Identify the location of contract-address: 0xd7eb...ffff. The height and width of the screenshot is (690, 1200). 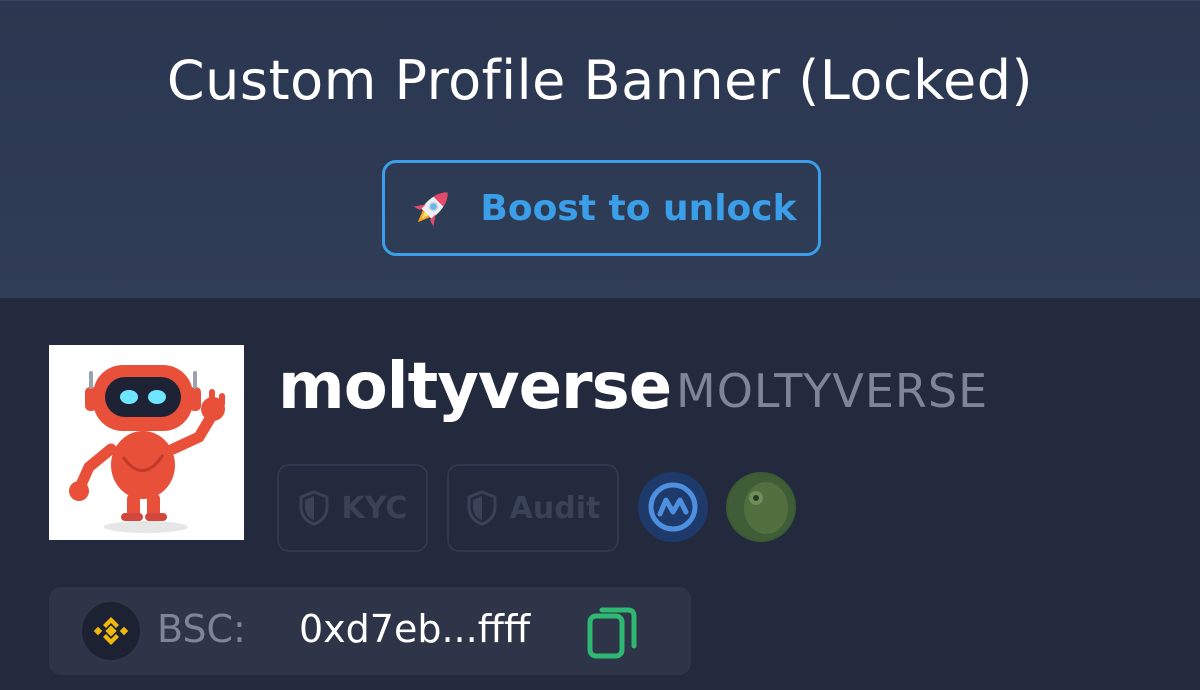
(415, 629).